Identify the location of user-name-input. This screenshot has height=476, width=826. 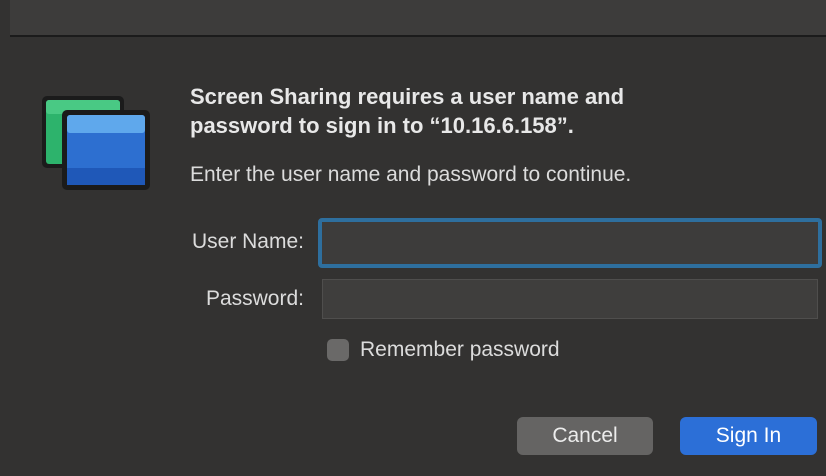
(570, 243).